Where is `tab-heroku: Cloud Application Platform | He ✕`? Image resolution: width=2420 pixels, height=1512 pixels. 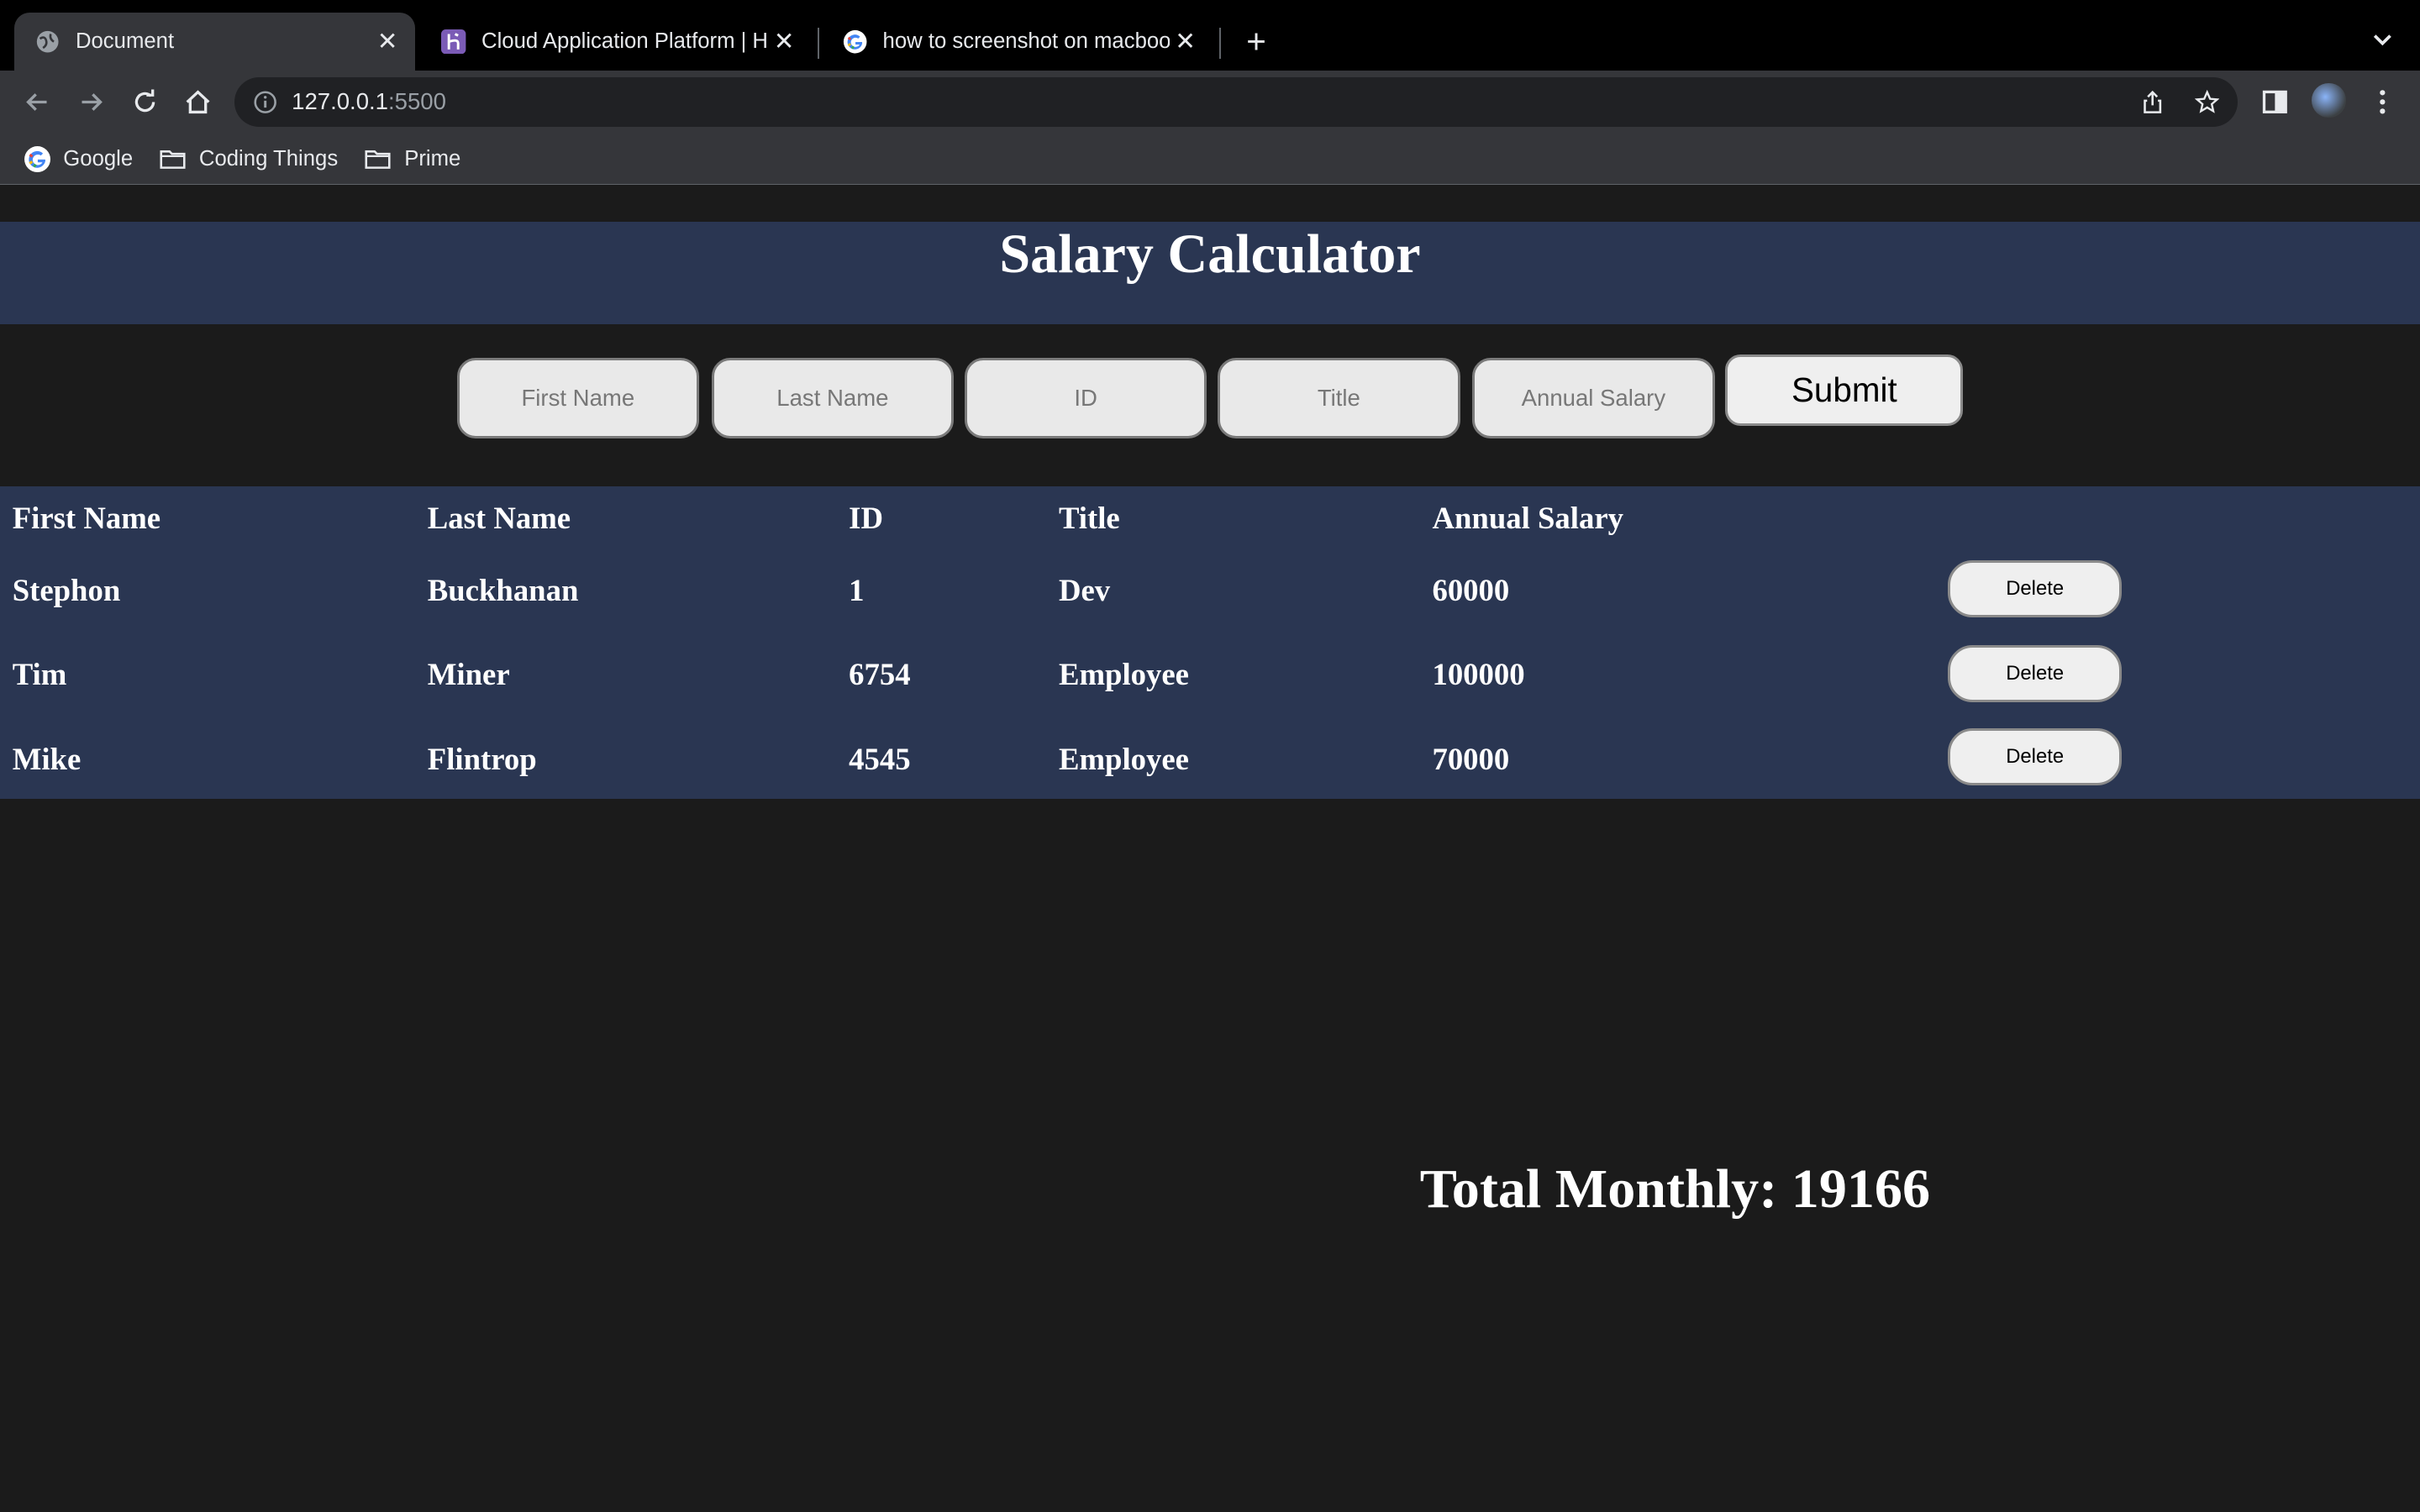 tab-heroku: Cloud Application Platform | He ✕ is located at coordinates (616, 42).